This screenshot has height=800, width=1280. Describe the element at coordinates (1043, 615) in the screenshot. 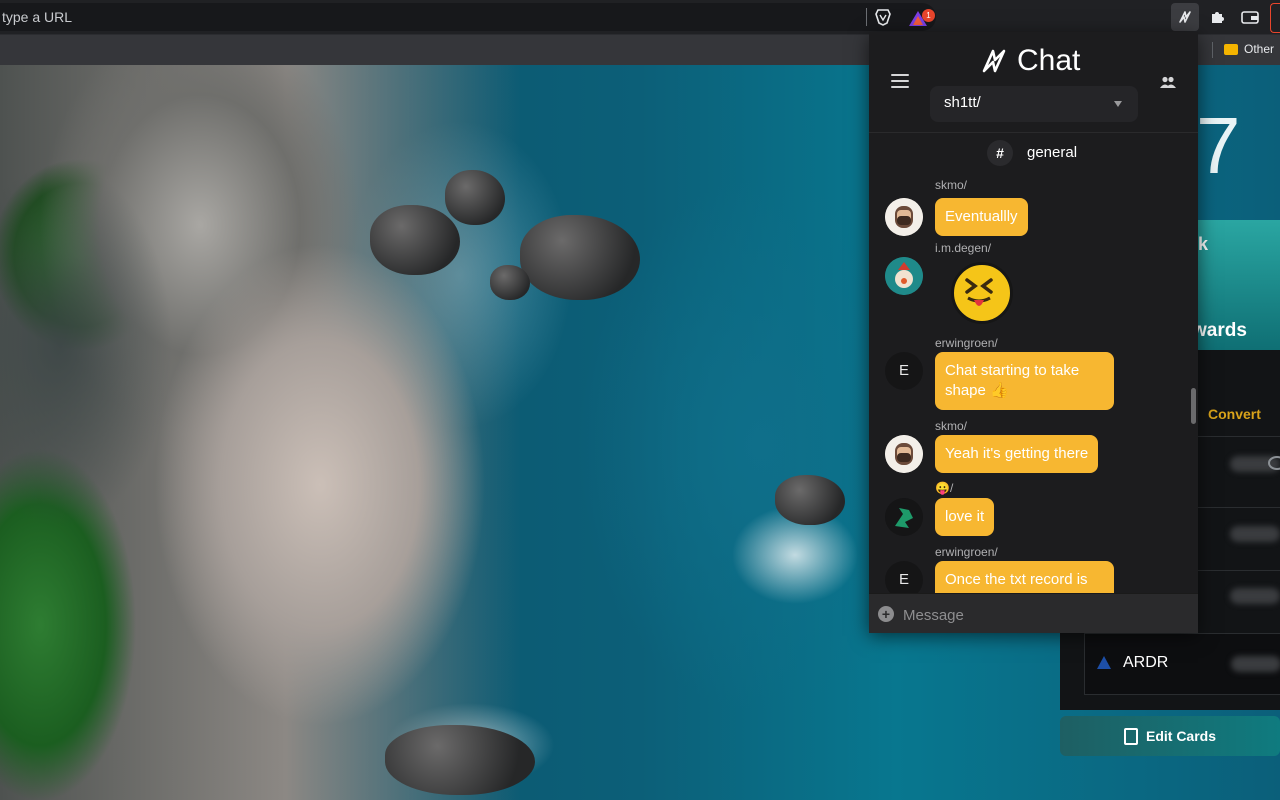

I see `message-input` at that location.